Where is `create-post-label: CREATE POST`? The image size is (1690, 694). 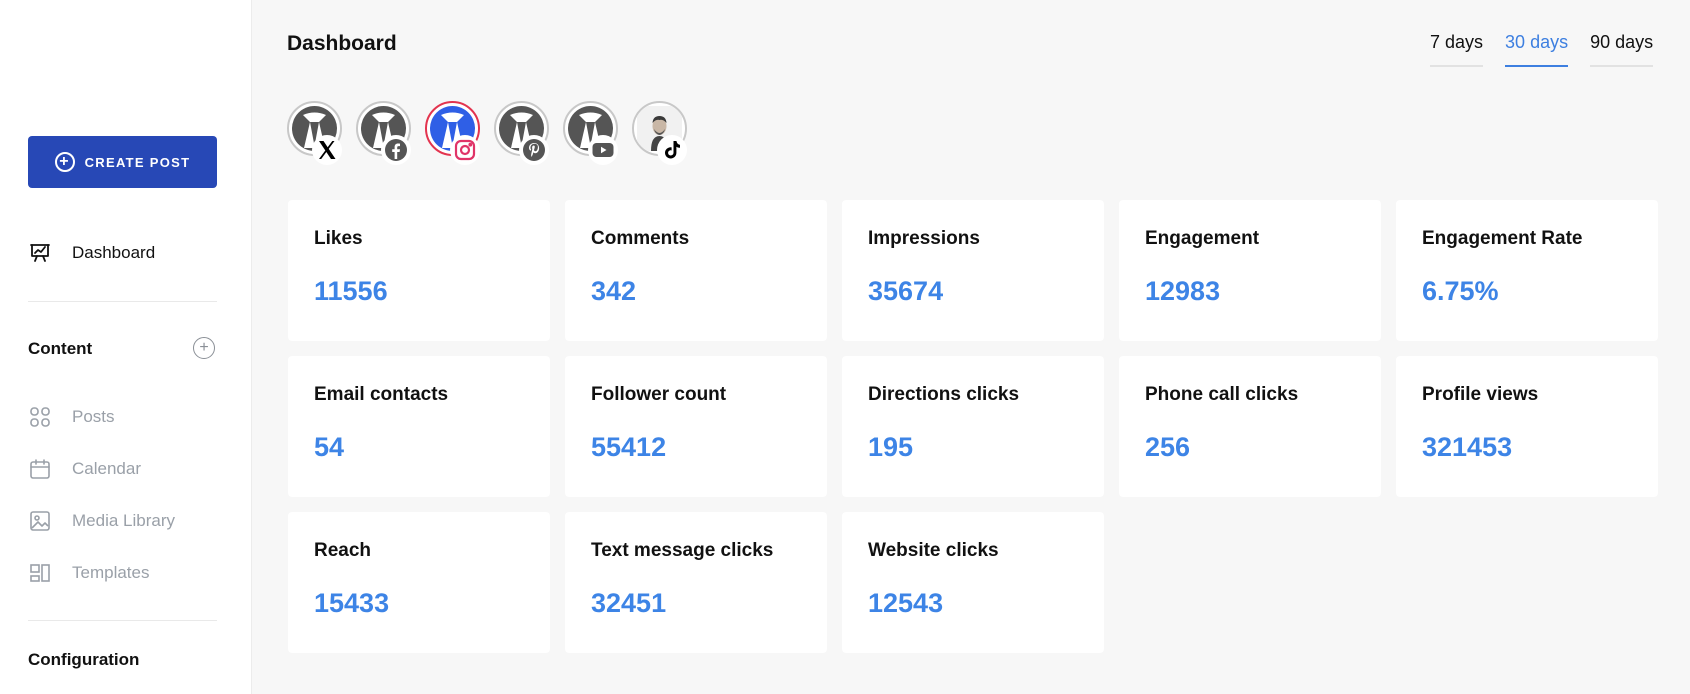 create-post-label: CREATE POST is located at coordinates (137, 162).